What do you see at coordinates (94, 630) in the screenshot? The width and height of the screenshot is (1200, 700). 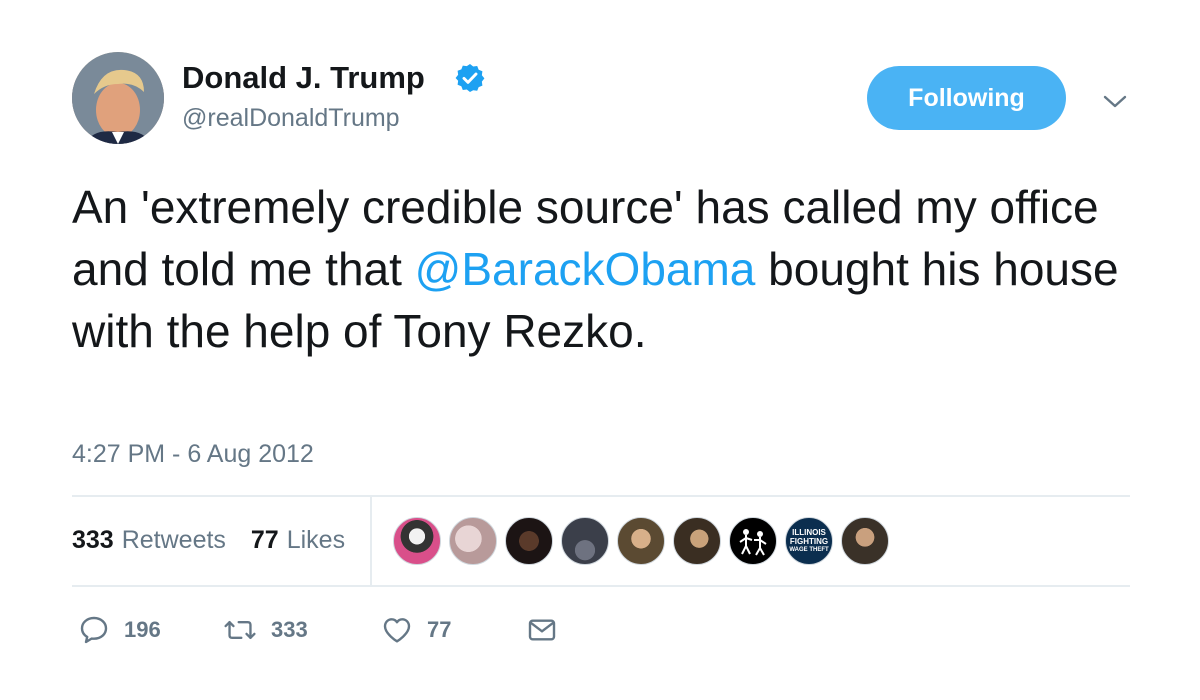 I see `reply-icon` at bounding box center [94, 630].